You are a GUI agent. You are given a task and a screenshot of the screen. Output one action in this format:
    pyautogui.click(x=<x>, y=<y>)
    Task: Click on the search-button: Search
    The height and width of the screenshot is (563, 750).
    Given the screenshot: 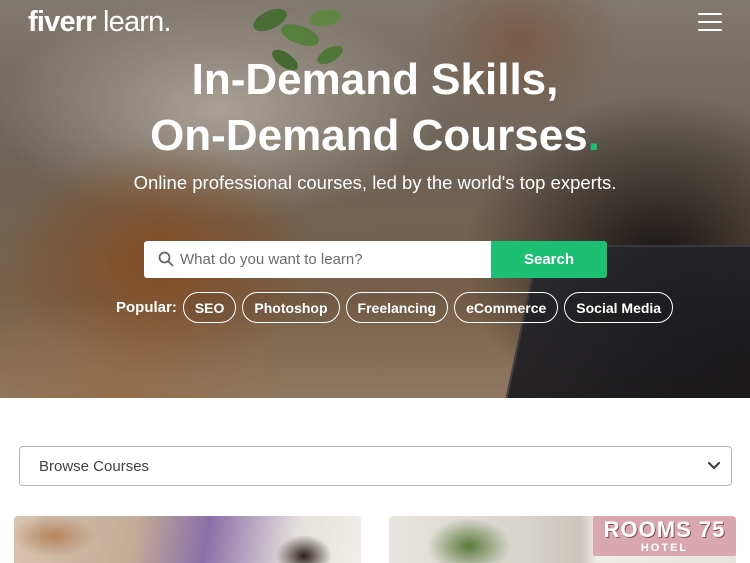 What is the action you would take?
    pyautogui.click(x=549, y=259)
    